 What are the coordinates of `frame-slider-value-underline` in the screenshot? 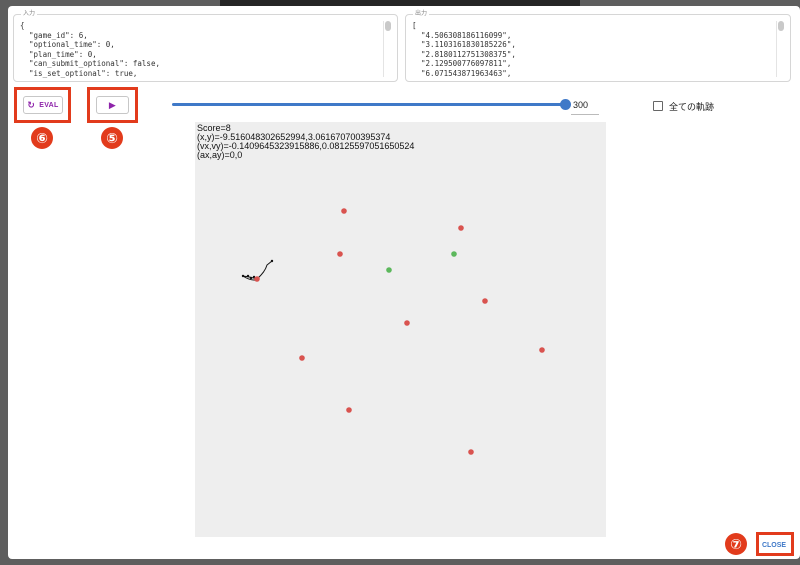 It's located at (585, 114).